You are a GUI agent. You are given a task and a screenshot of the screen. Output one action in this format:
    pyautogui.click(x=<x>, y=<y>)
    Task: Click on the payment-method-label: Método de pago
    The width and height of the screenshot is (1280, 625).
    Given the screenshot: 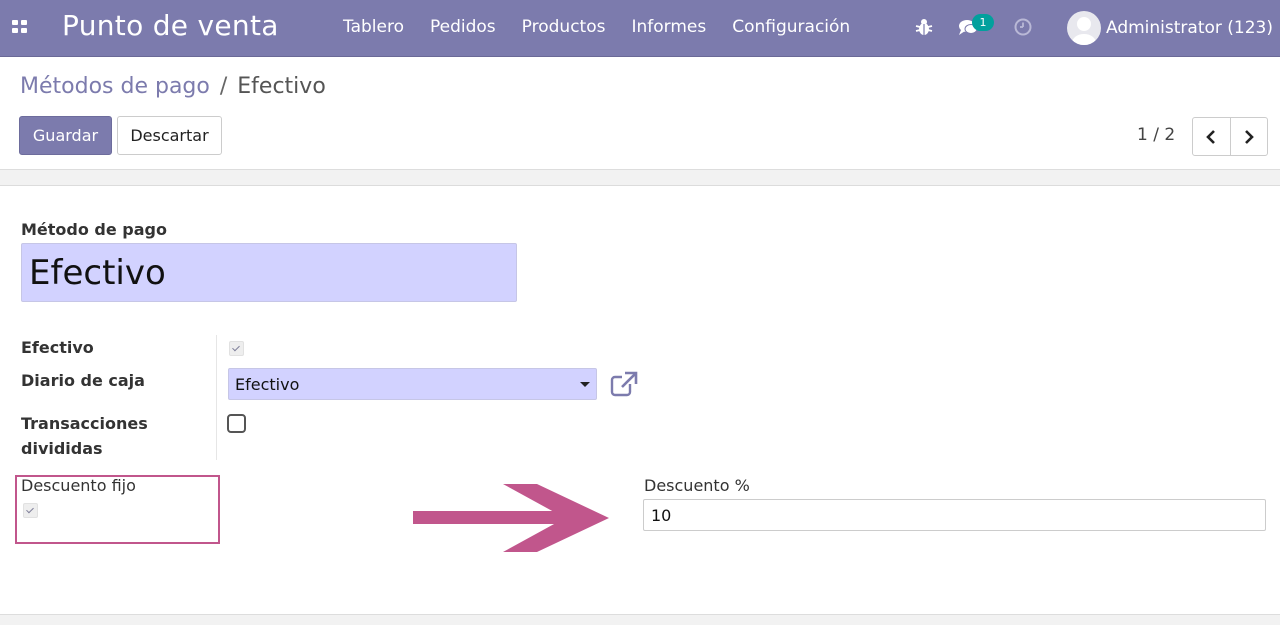 What is the action you would take?
    pyautogui.click(x=94, y=229)
    